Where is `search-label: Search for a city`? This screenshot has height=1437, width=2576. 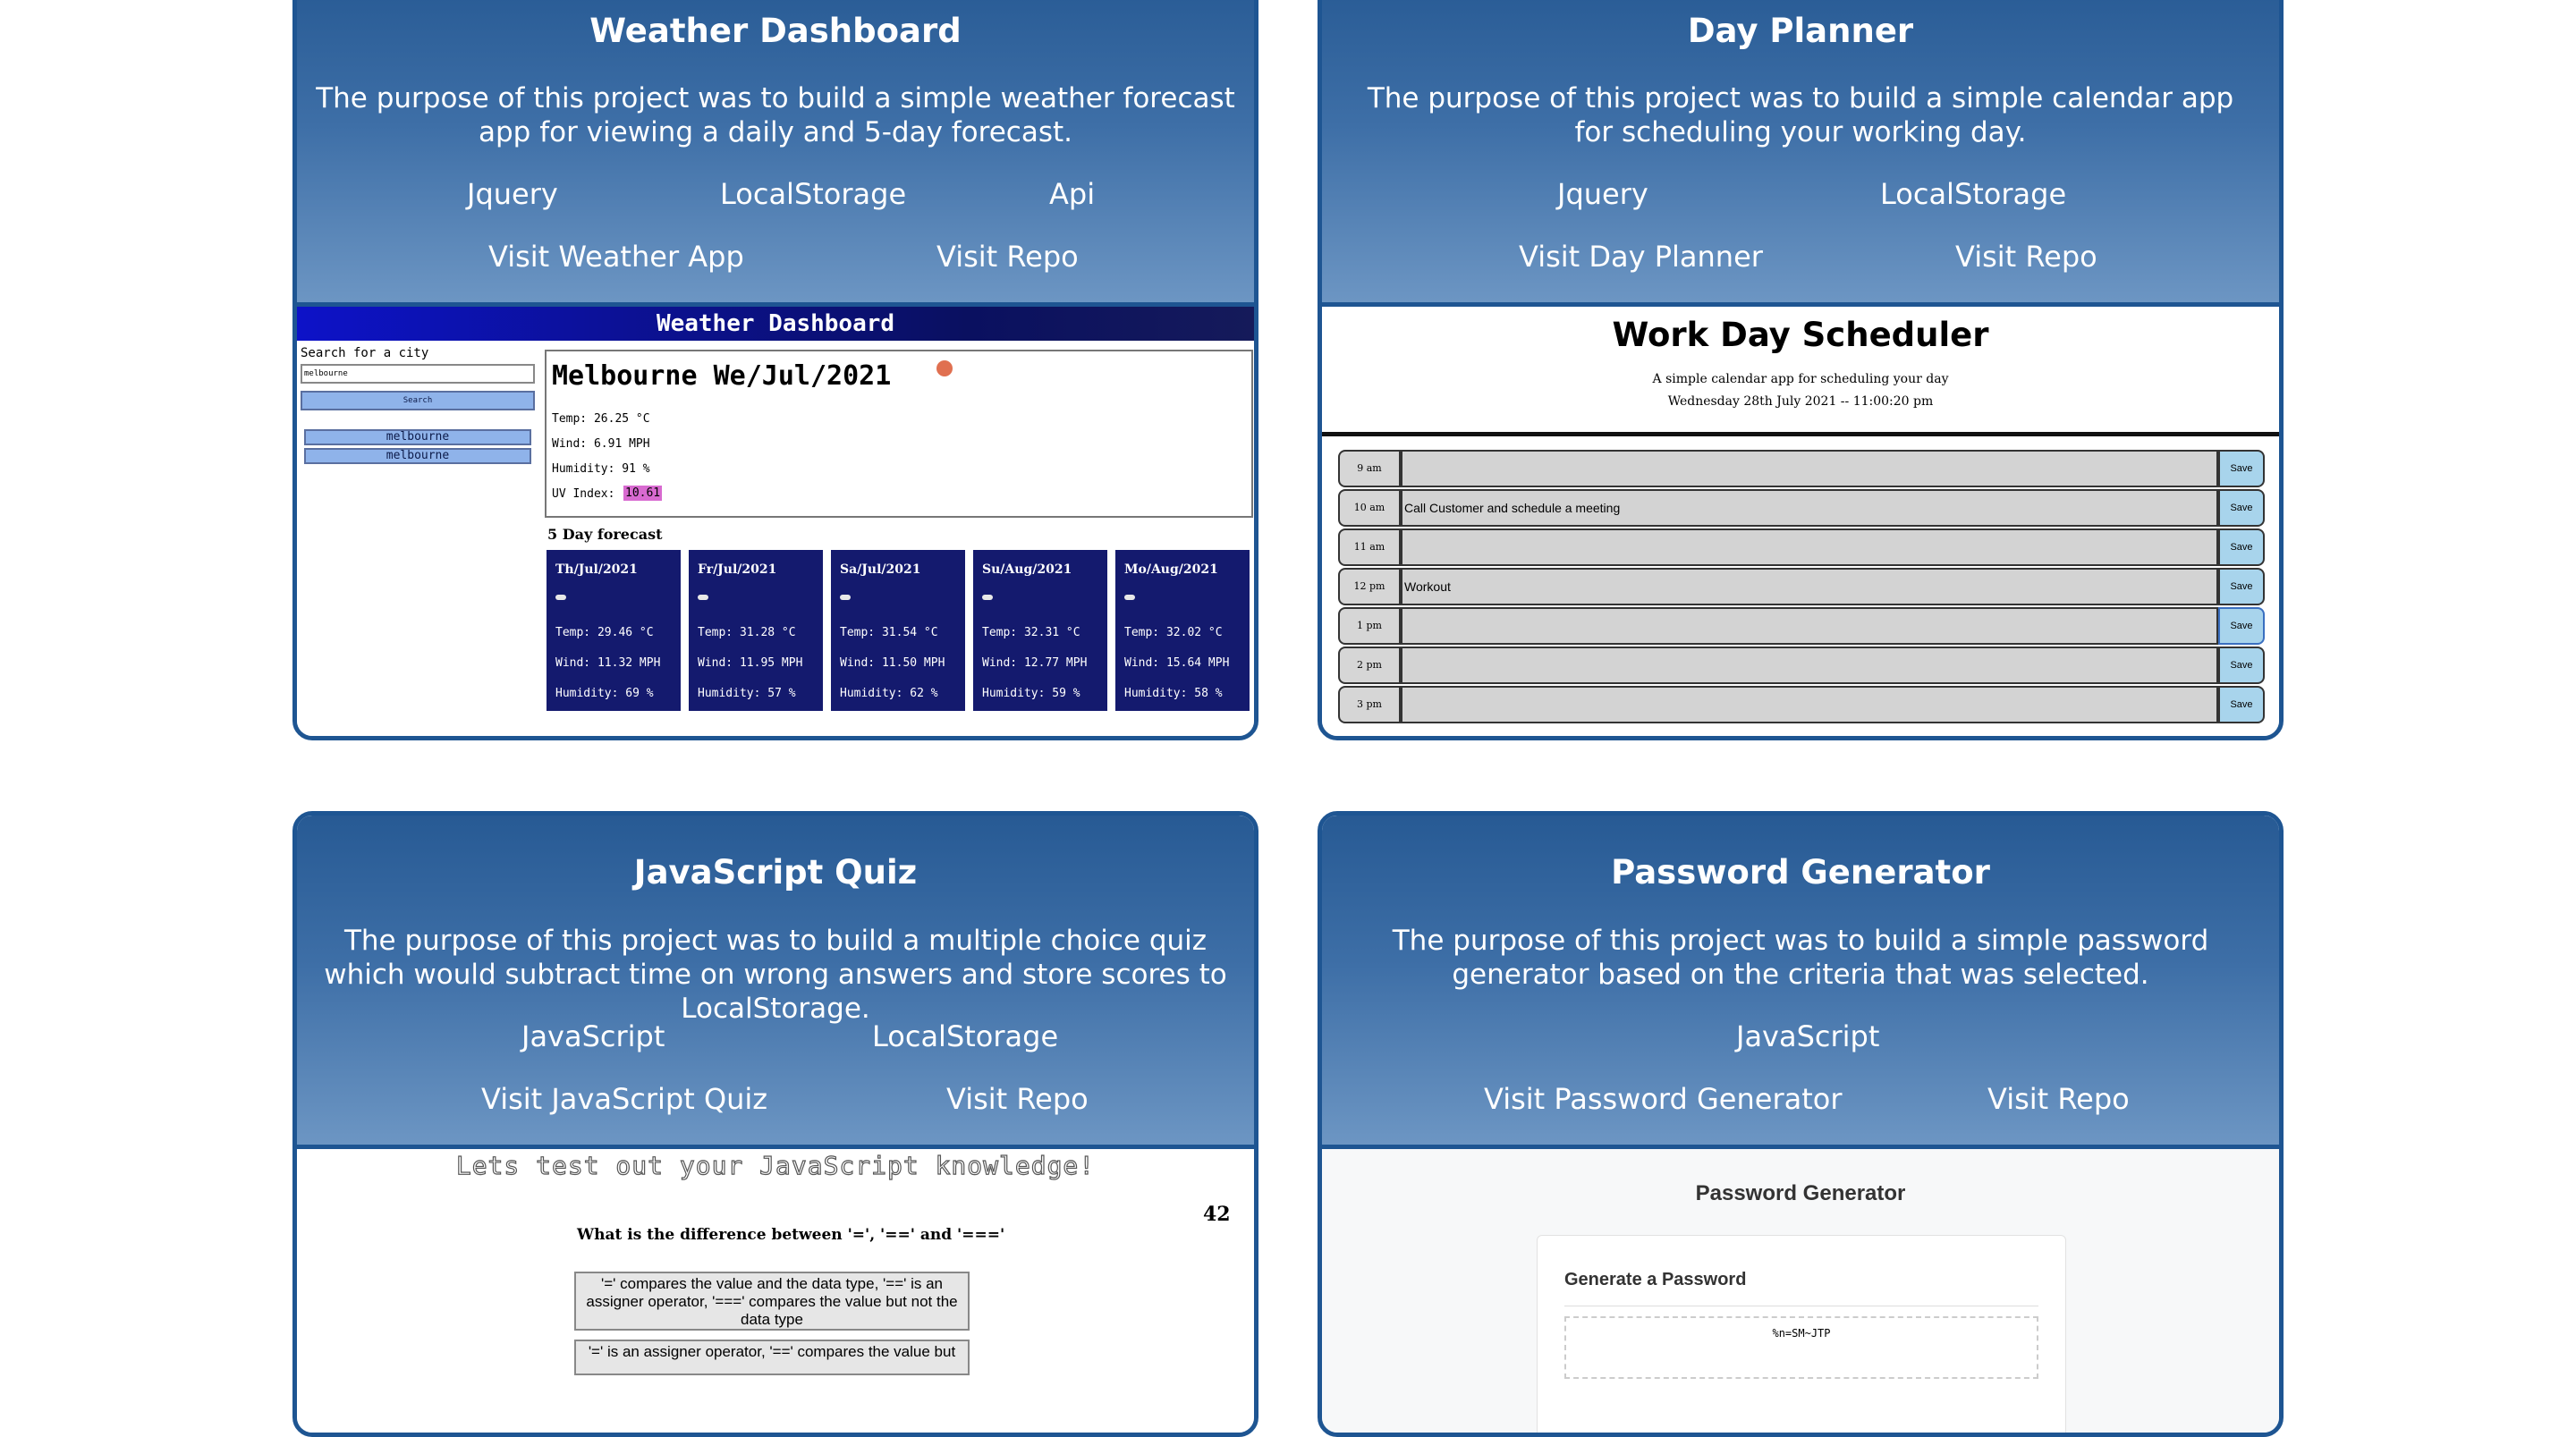
search-label: Search for a city is located at coordinates (365, 353).